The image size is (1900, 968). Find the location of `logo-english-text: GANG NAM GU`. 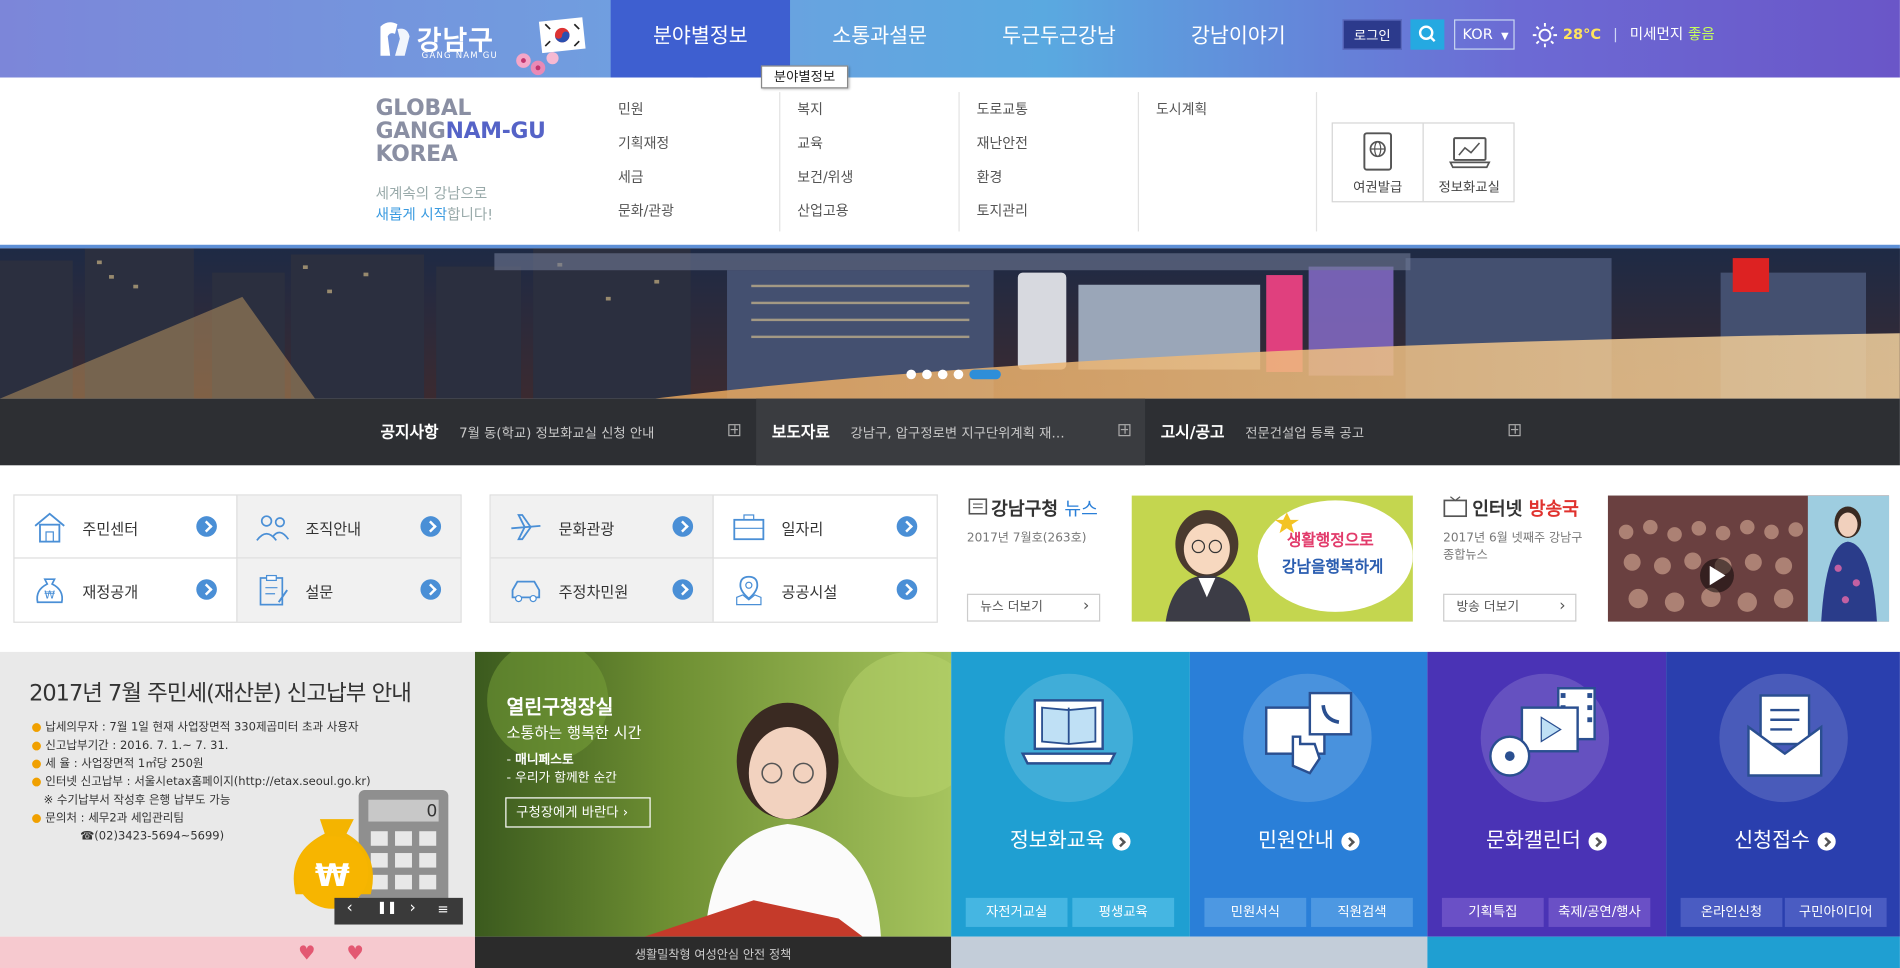

logo-english-text: GANG NAM GU is located at coordinates (459, 55).